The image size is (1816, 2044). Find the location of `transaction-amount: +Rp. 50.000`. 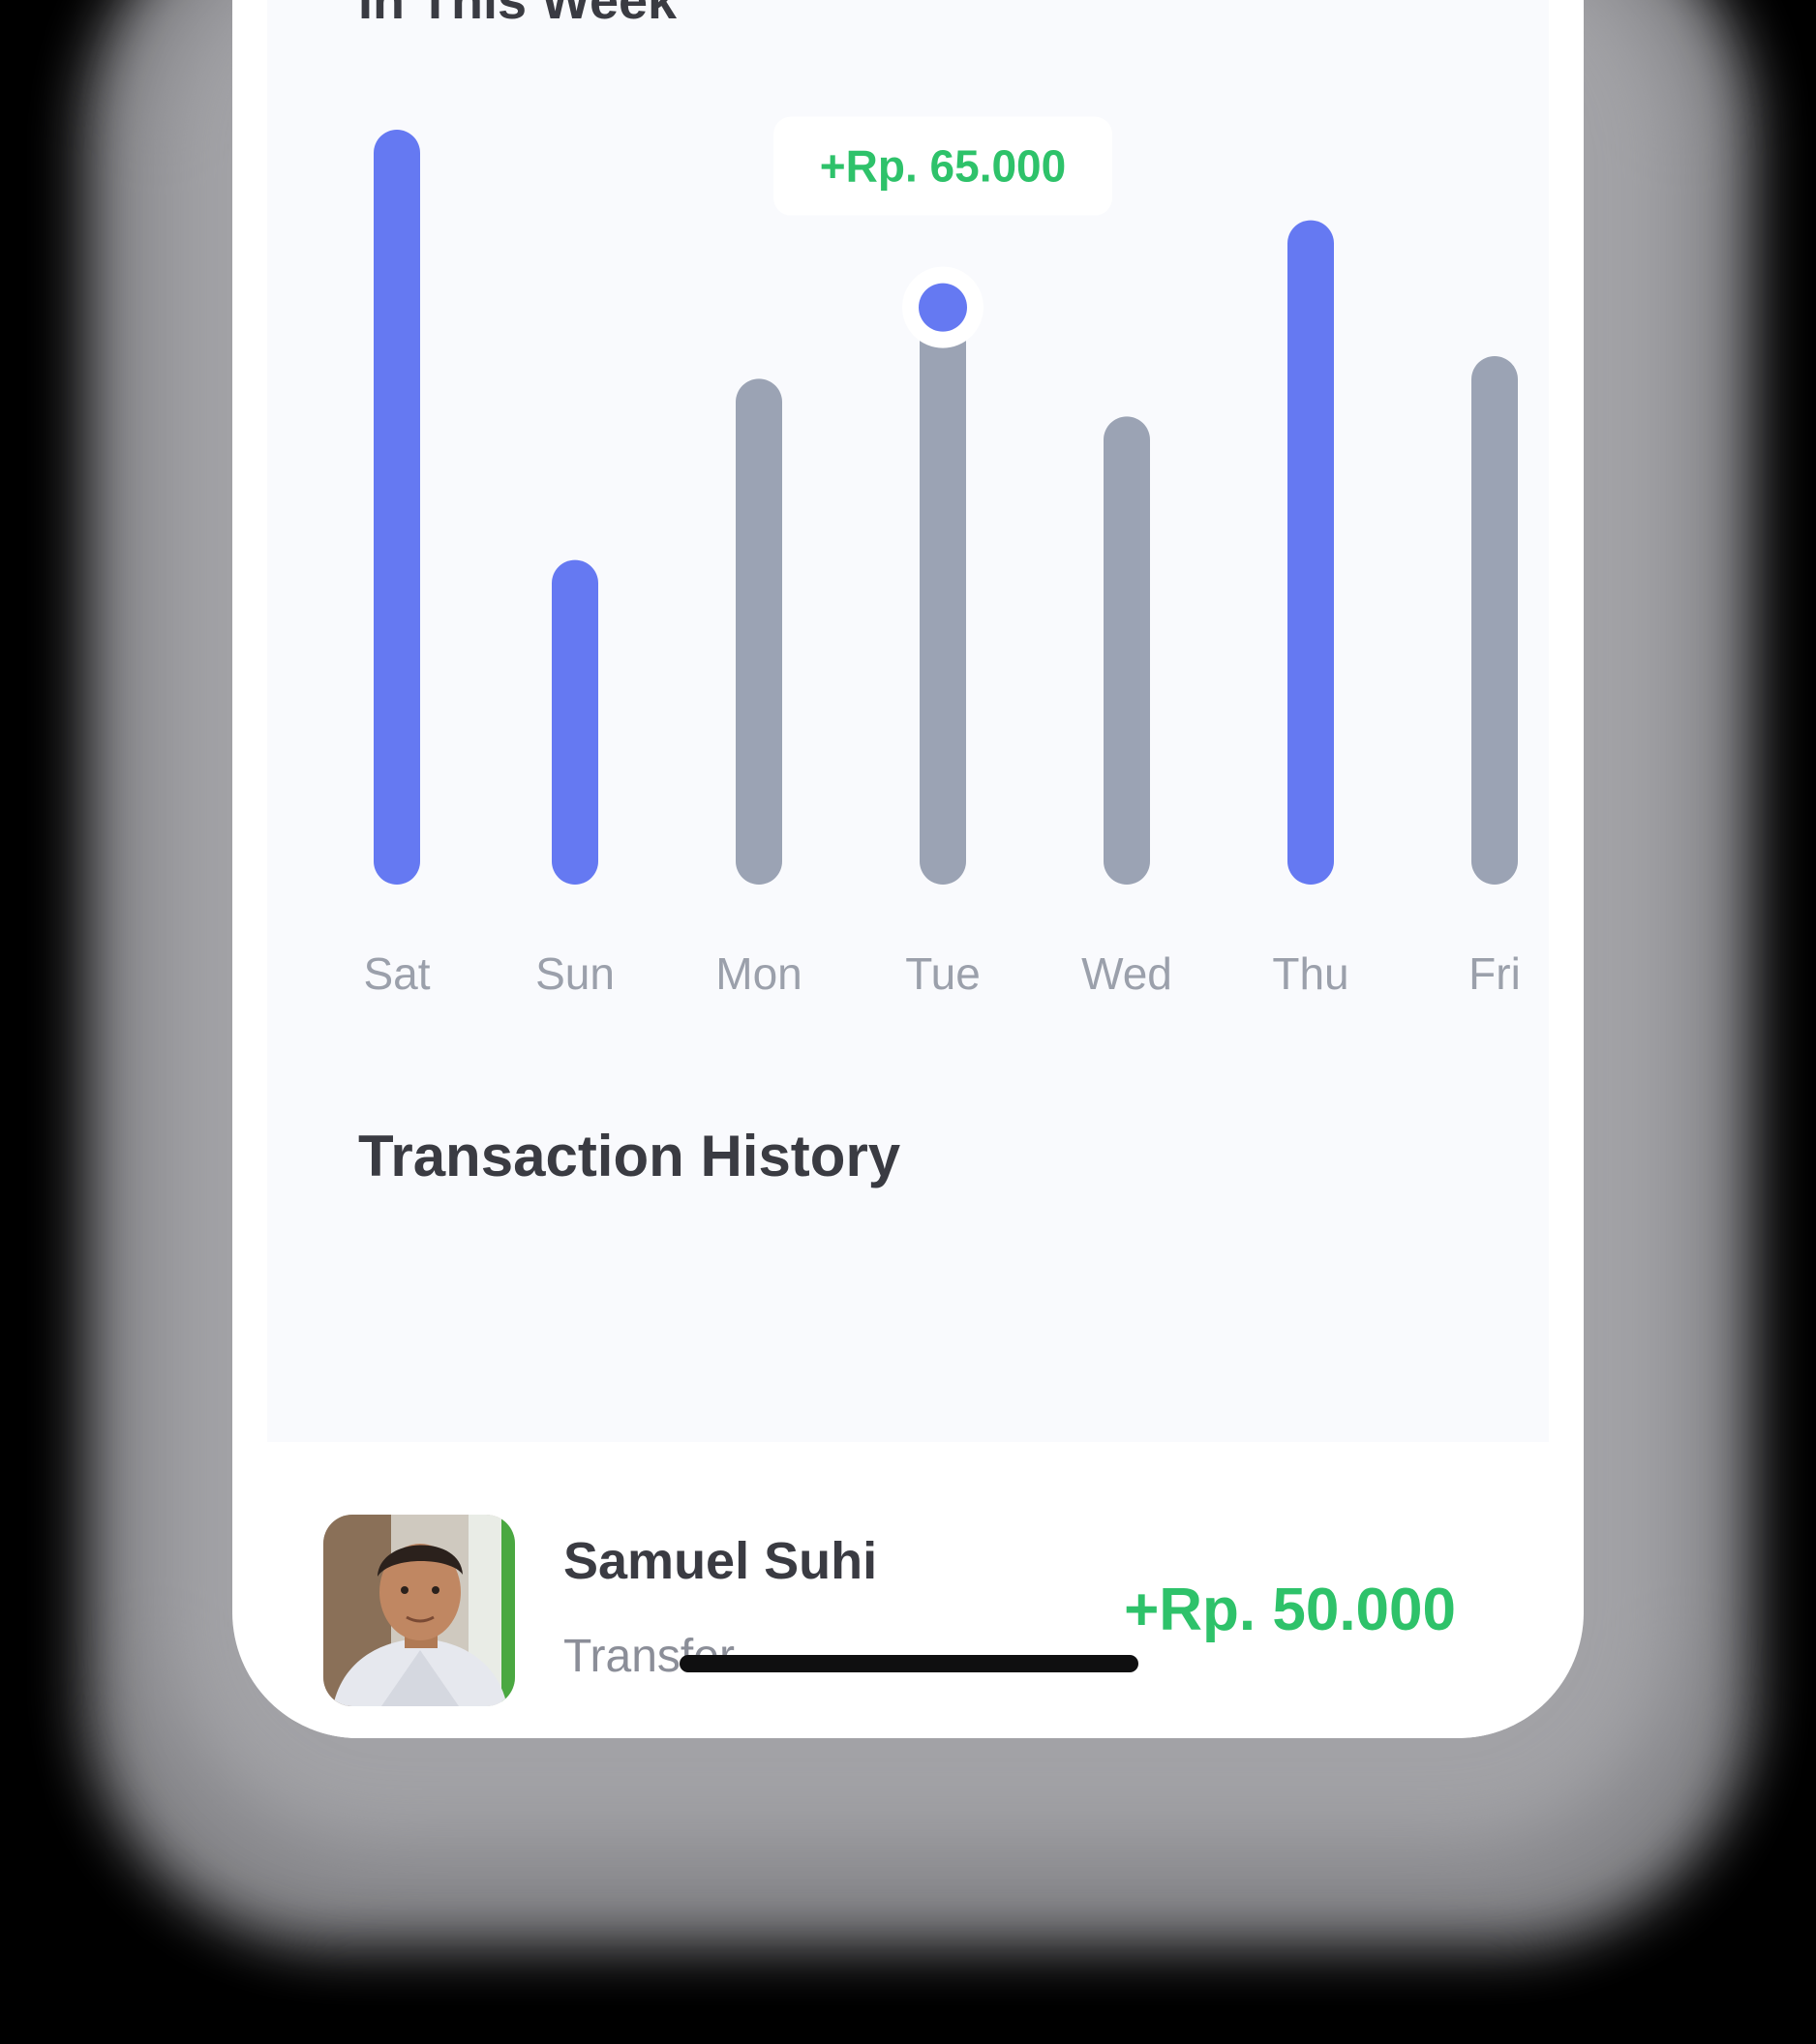

transaction-amount: +Rp. 50.000 is located at coordinates (1290, 1610).